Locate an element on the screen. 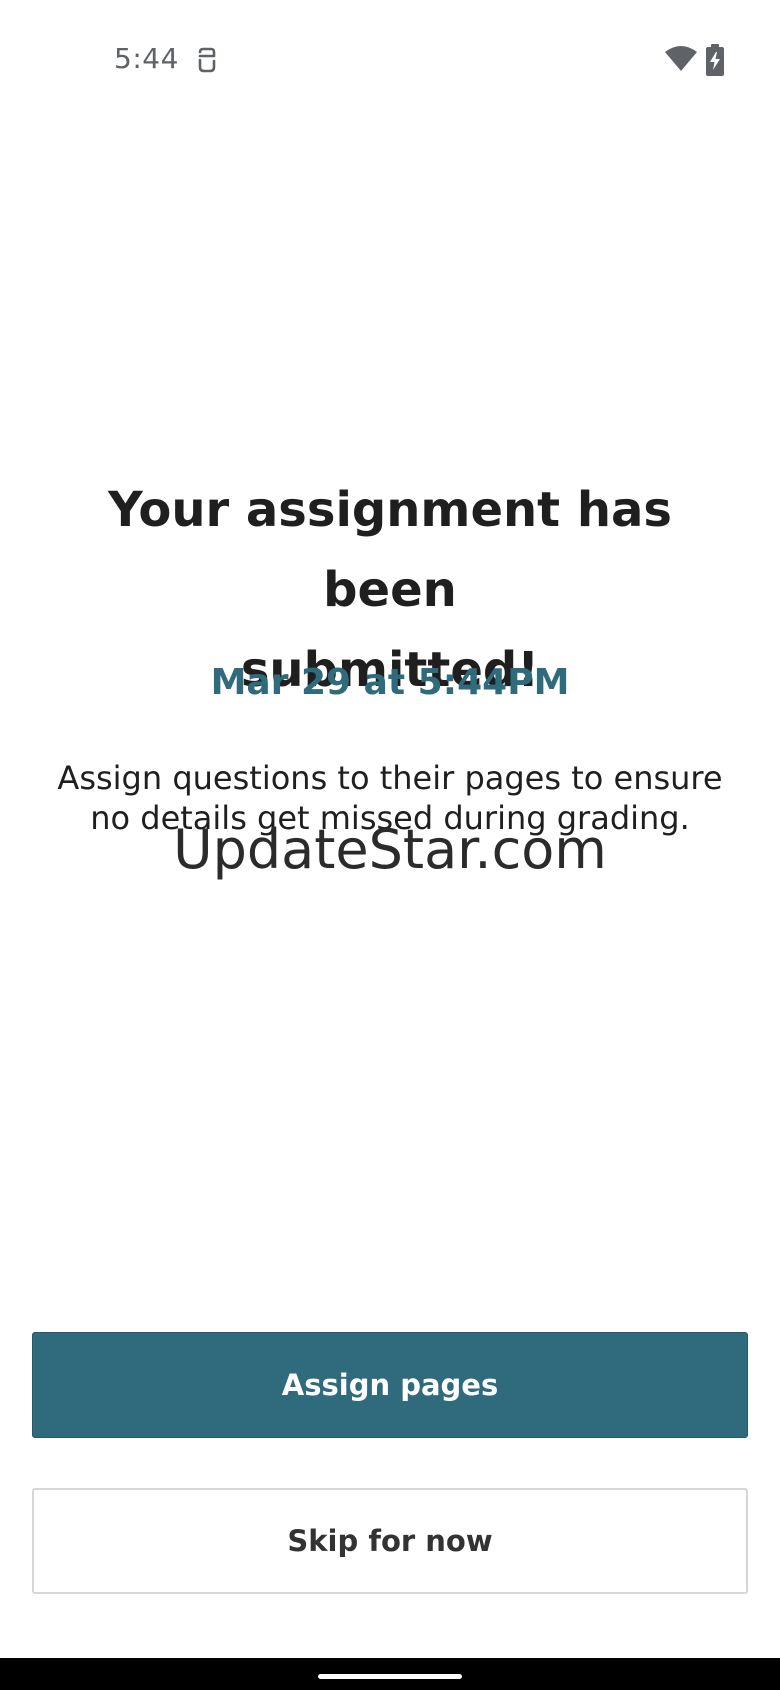  assign-pages-button: Assign pages is located at coordinates (390, 1385).